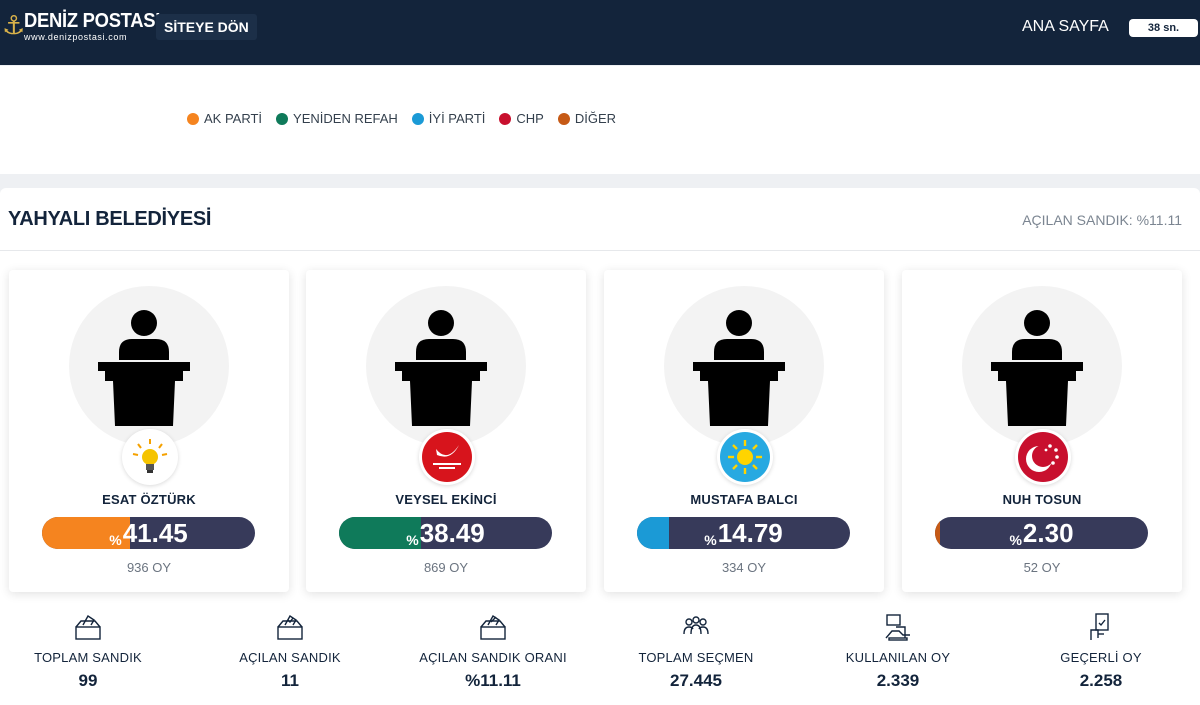 The width and height of the screenshot is (1200, 705). What do you see at coordinates (1065, 27) in the screenshot?
I see `home-link: ANA SAYFA` at bounding box center [1065, 27].